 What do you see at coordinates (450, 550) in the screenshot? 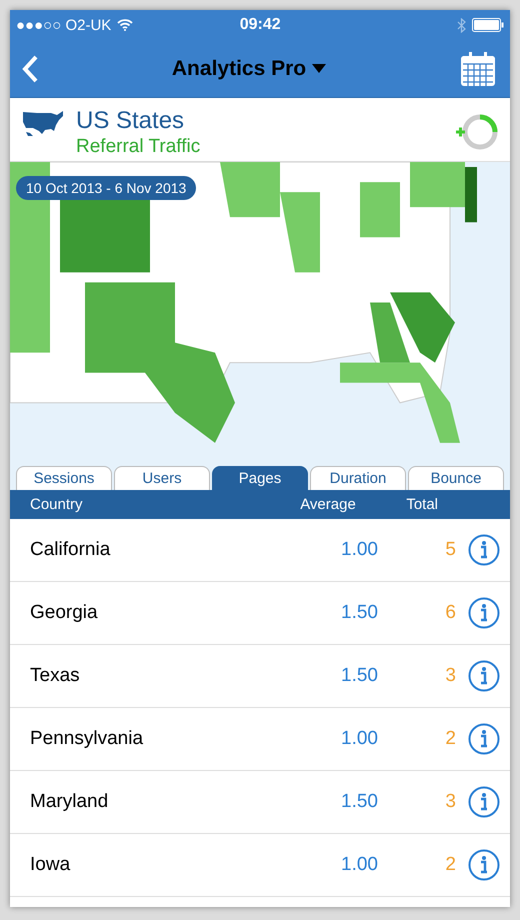
I see `table-cell-text: 5` at bounding box center [450, 550].